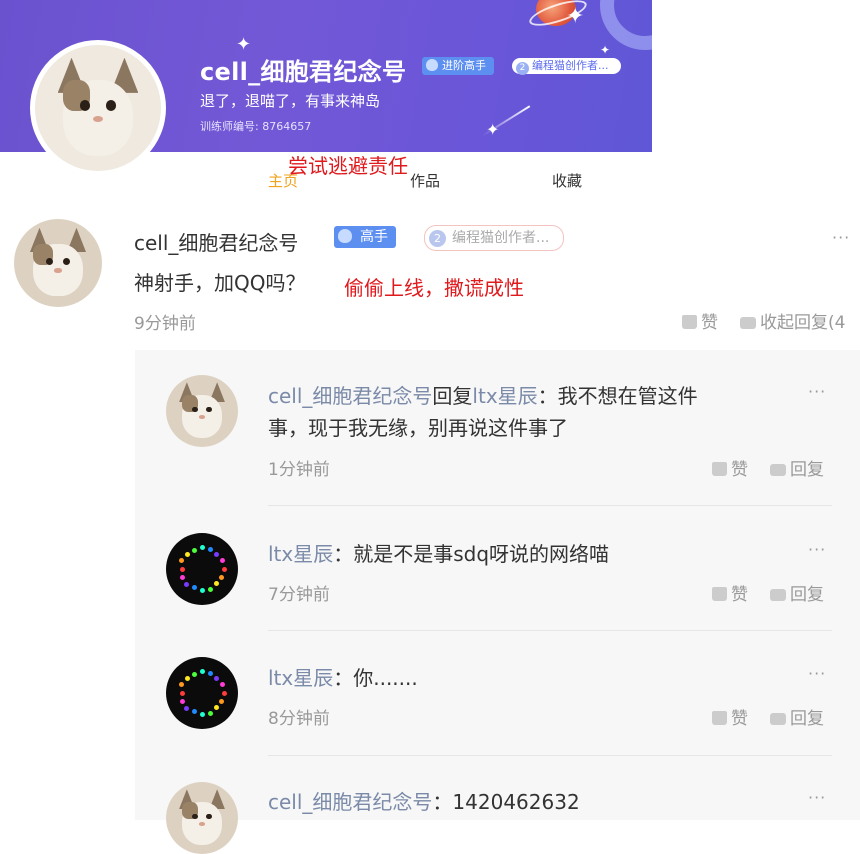 The height and width of the screenshot is (854, 860). Describe the element at coordinates (299, 595) in the screenshot. I see `reply-time: 7分钟前` at that location.